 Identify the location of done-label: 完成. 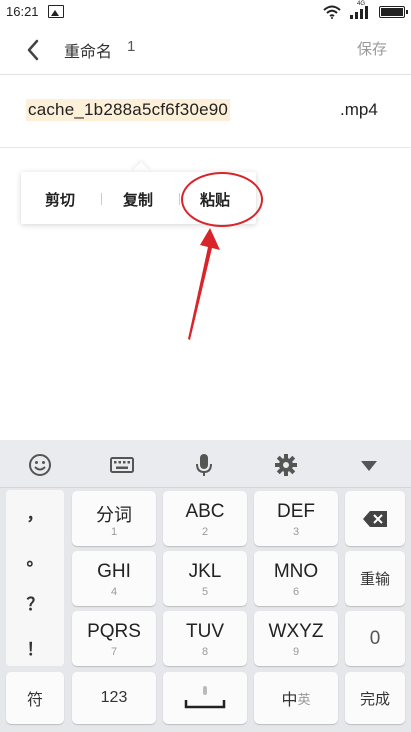
(374, 698).